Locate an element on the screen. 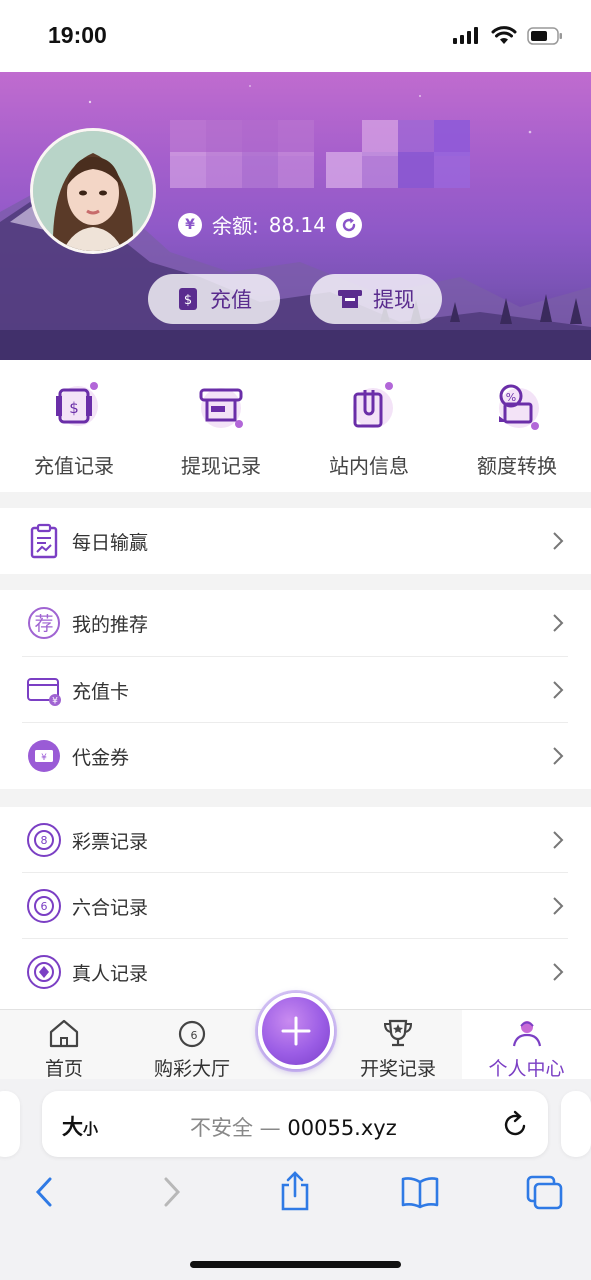 The width and height of the screenshot is (591, 1280). status-time: 19:00 is located at coordinates (77, 35).